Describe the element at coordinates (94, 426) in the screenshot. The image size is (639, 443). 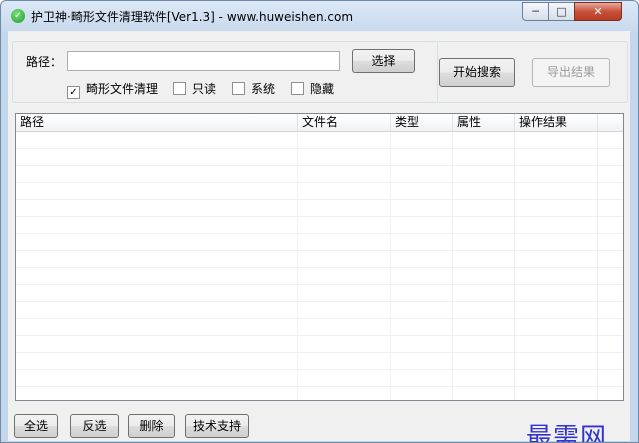
I see `invert-selection-button: 反选` at that location.